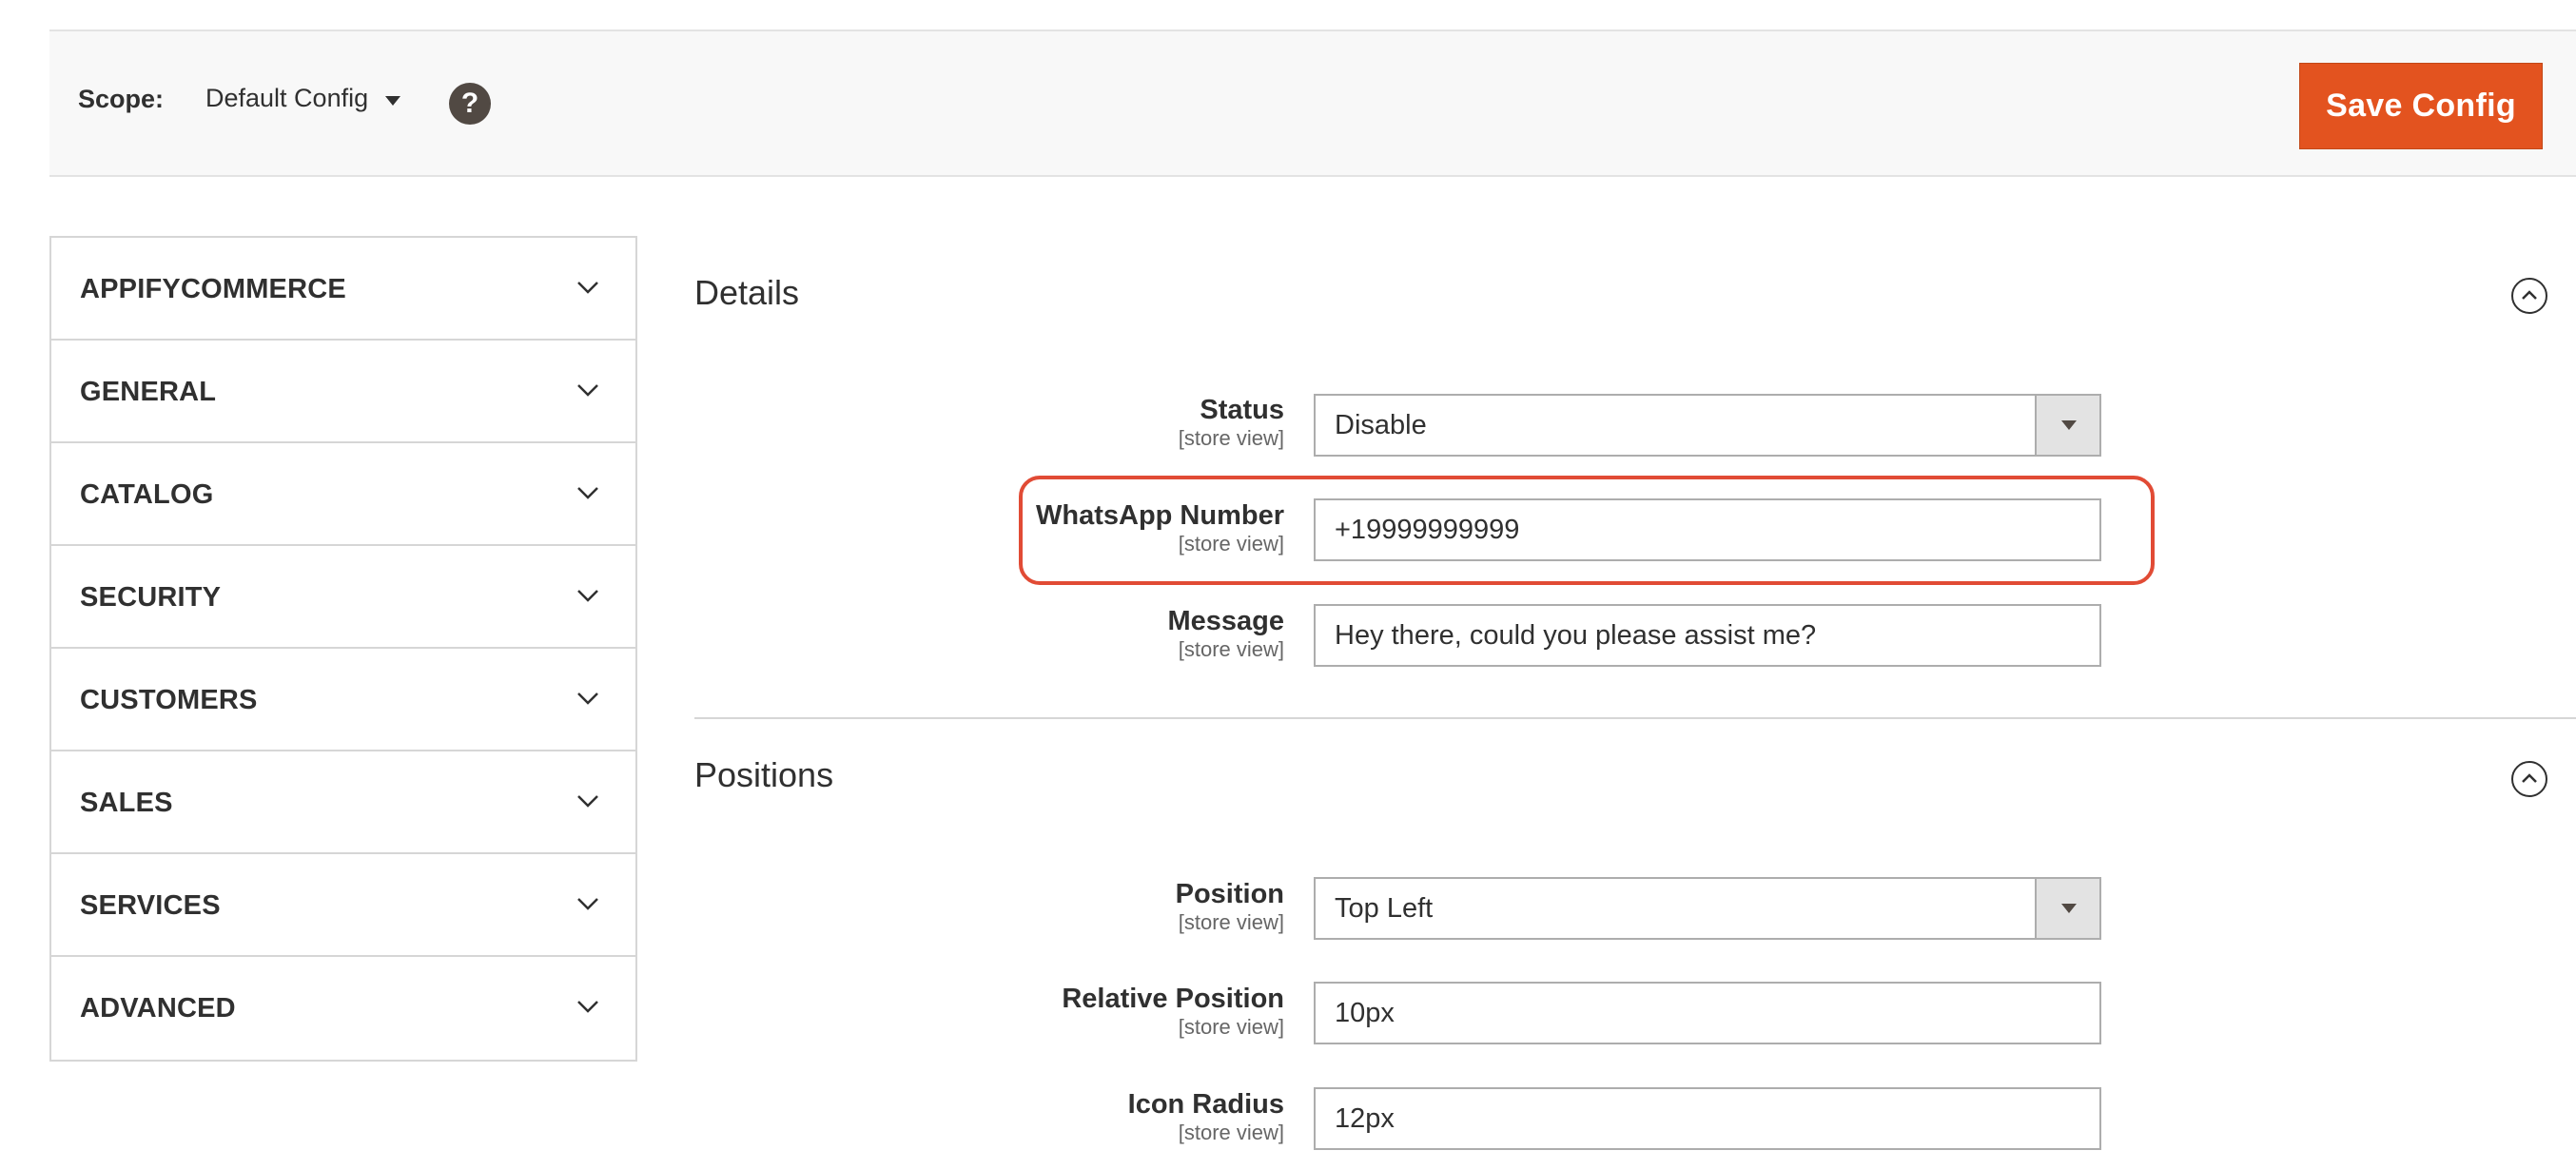 This screenshot has height=1170, width=2576. I want to click on sidebar-item-services: SERVICES, so click(343, 905).